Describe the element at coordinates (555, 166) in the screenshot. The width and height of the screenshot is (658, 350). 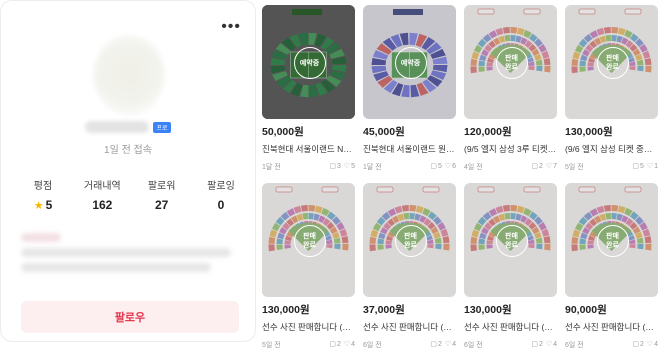
I see `like-count: 7` at that location.